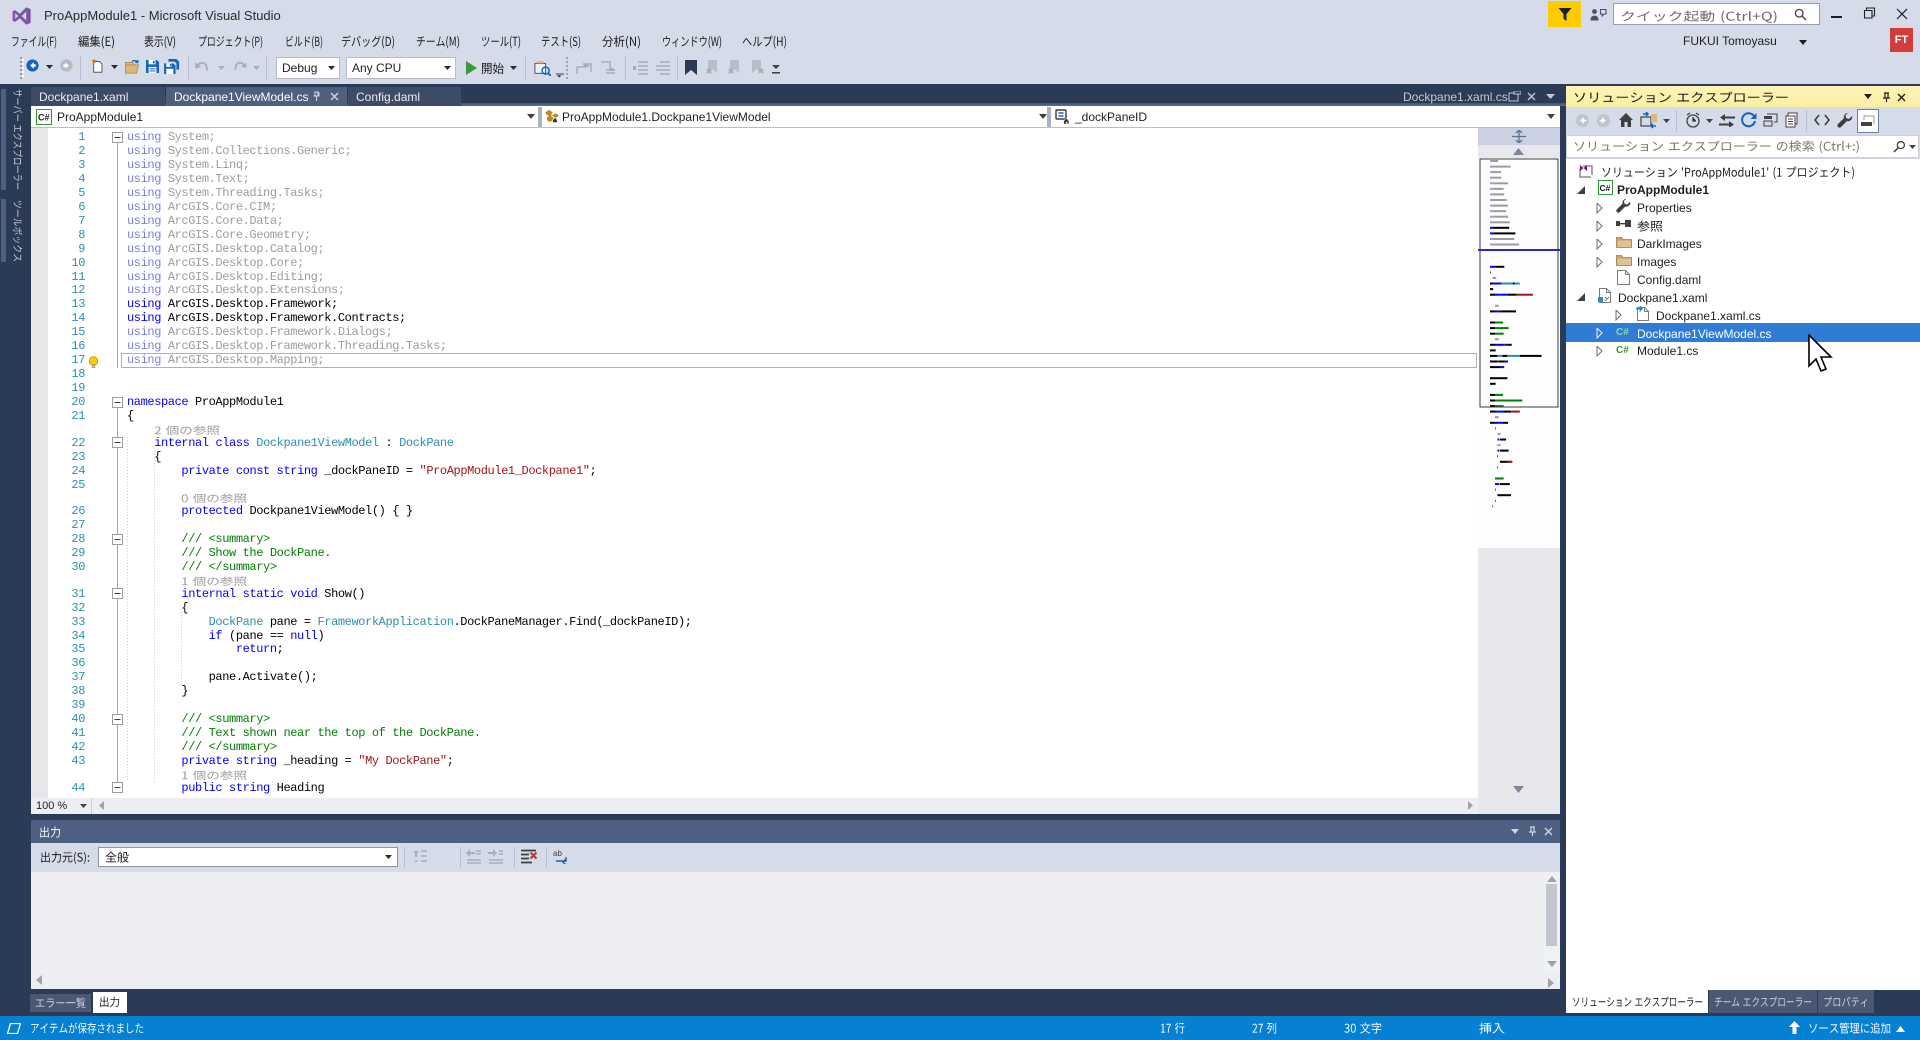  I want to click on svg-text: ab, so click(557, 853).